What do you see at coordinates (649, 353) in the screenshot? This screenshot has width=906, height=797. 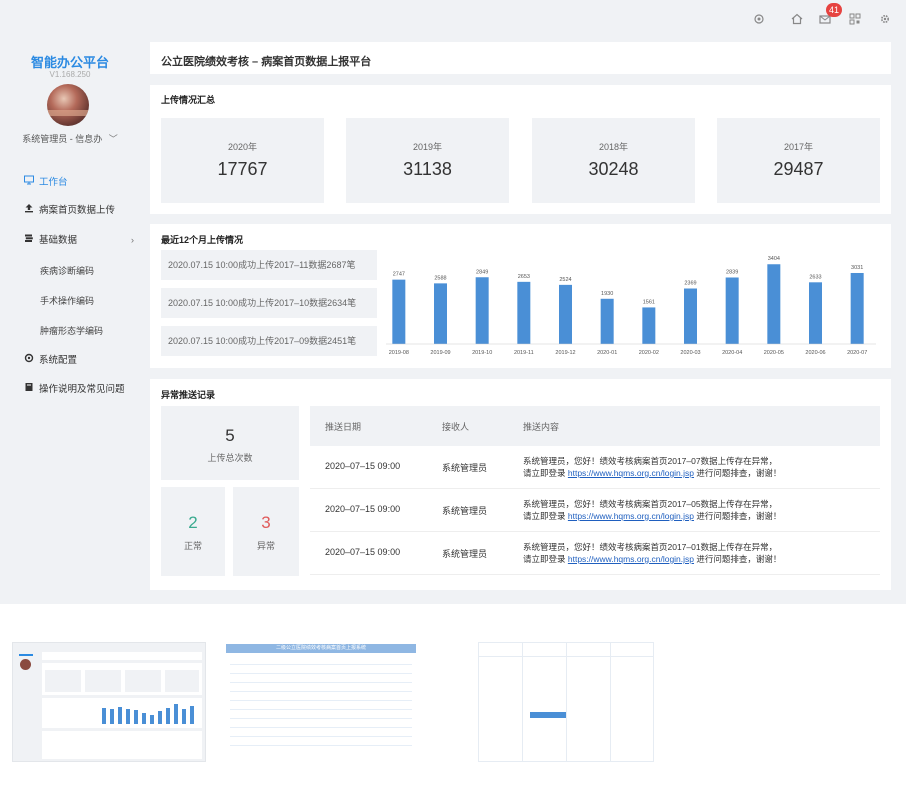 I see `x-tick-label: 2020-02` at bounding box center [649, 353].